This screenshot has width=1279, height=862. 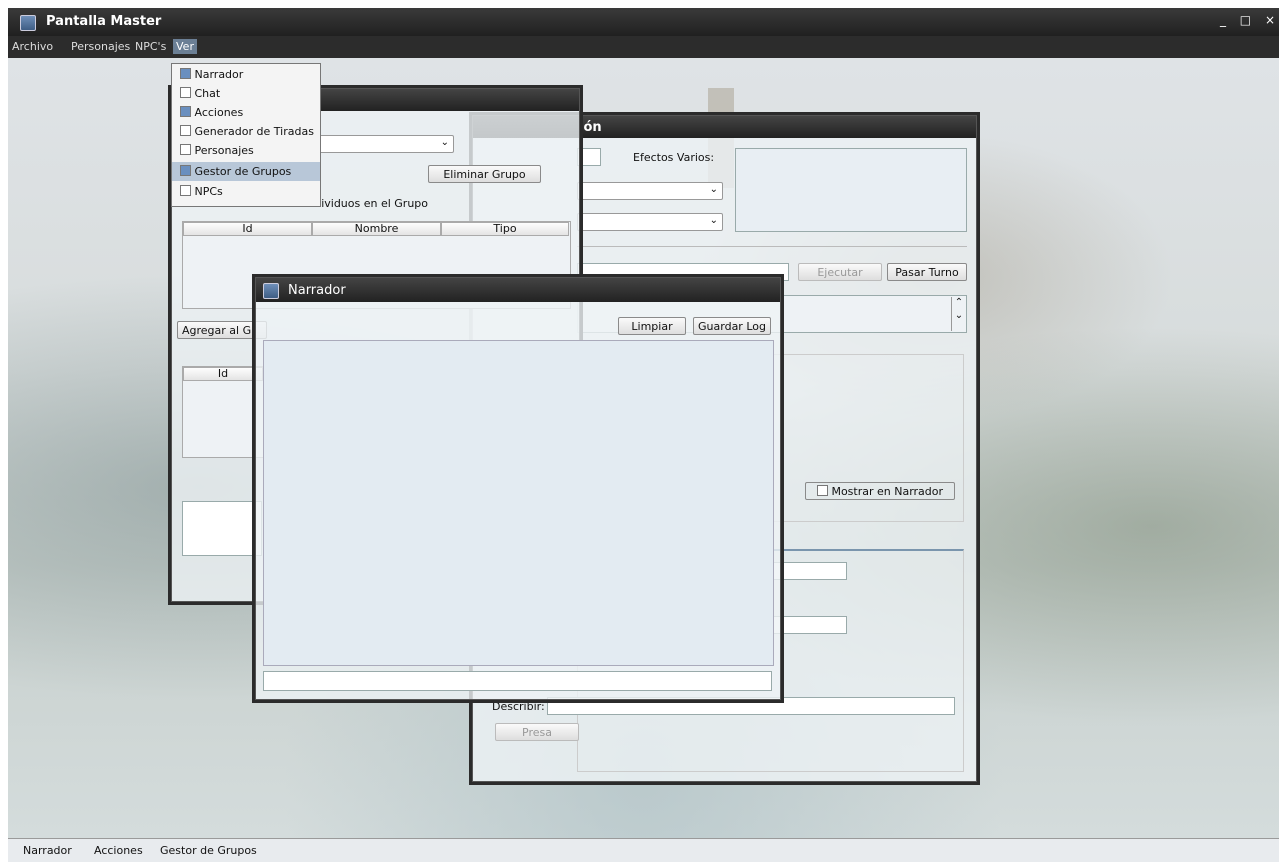 I want to click on ver-item-personajes: Personajes, so click(x=246, y=150).